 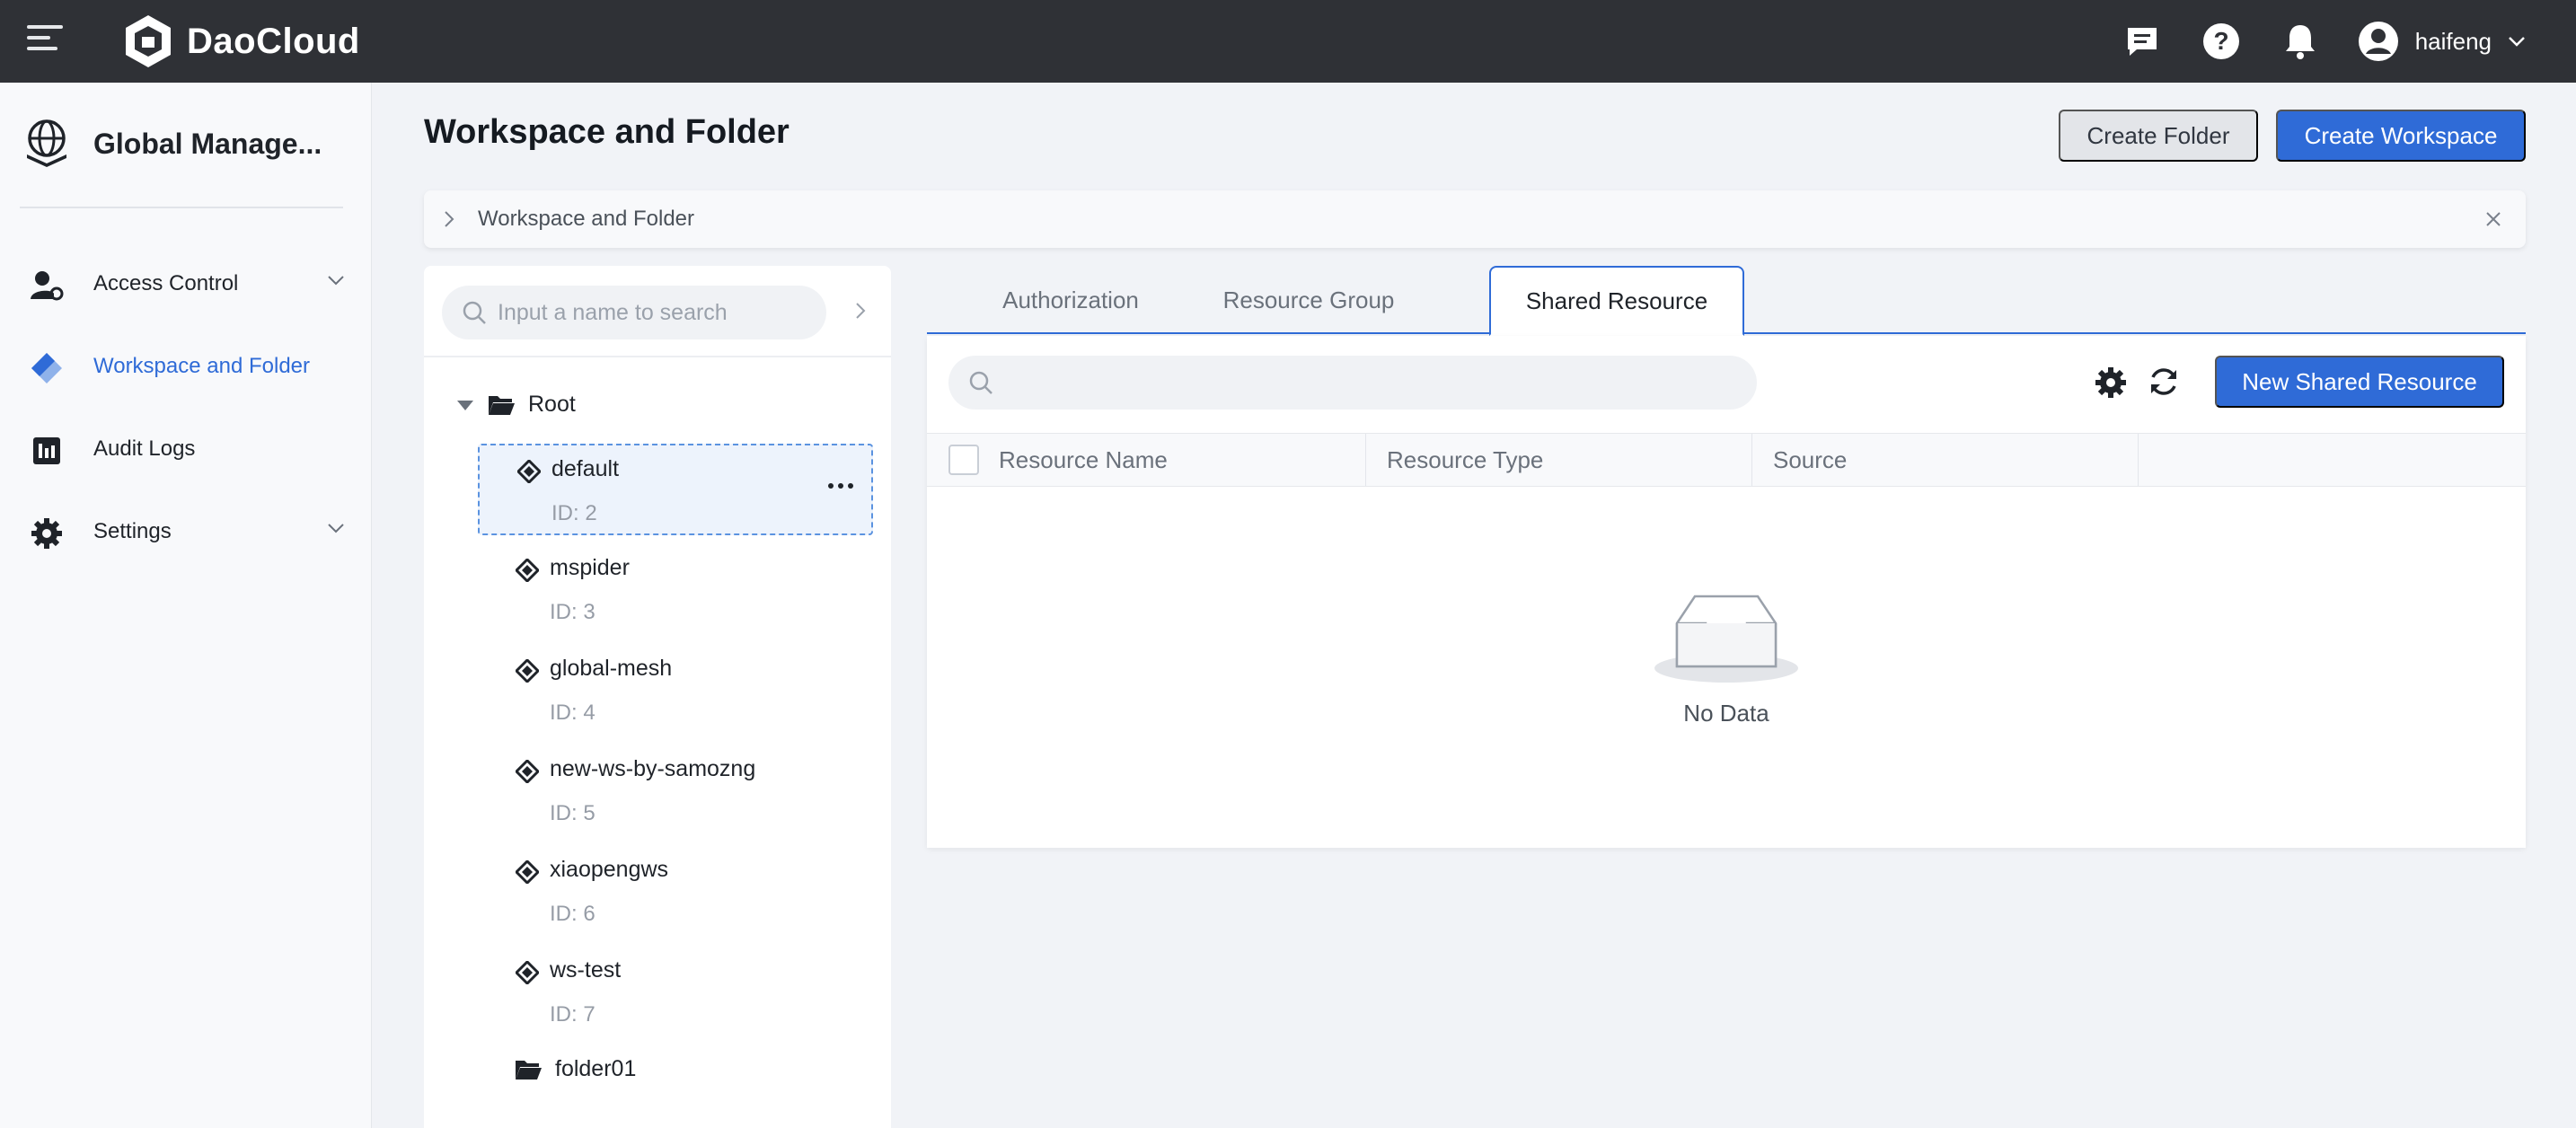 I want to click on workspace-name: default, so click(x=585, y=468).